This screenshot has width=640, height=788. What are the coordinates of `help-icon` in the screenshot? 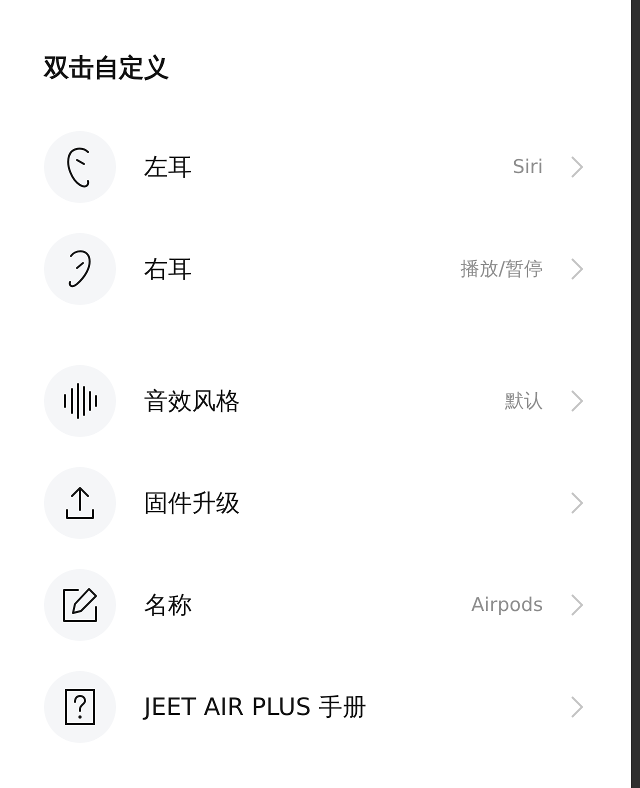 It's located at (80, 707).